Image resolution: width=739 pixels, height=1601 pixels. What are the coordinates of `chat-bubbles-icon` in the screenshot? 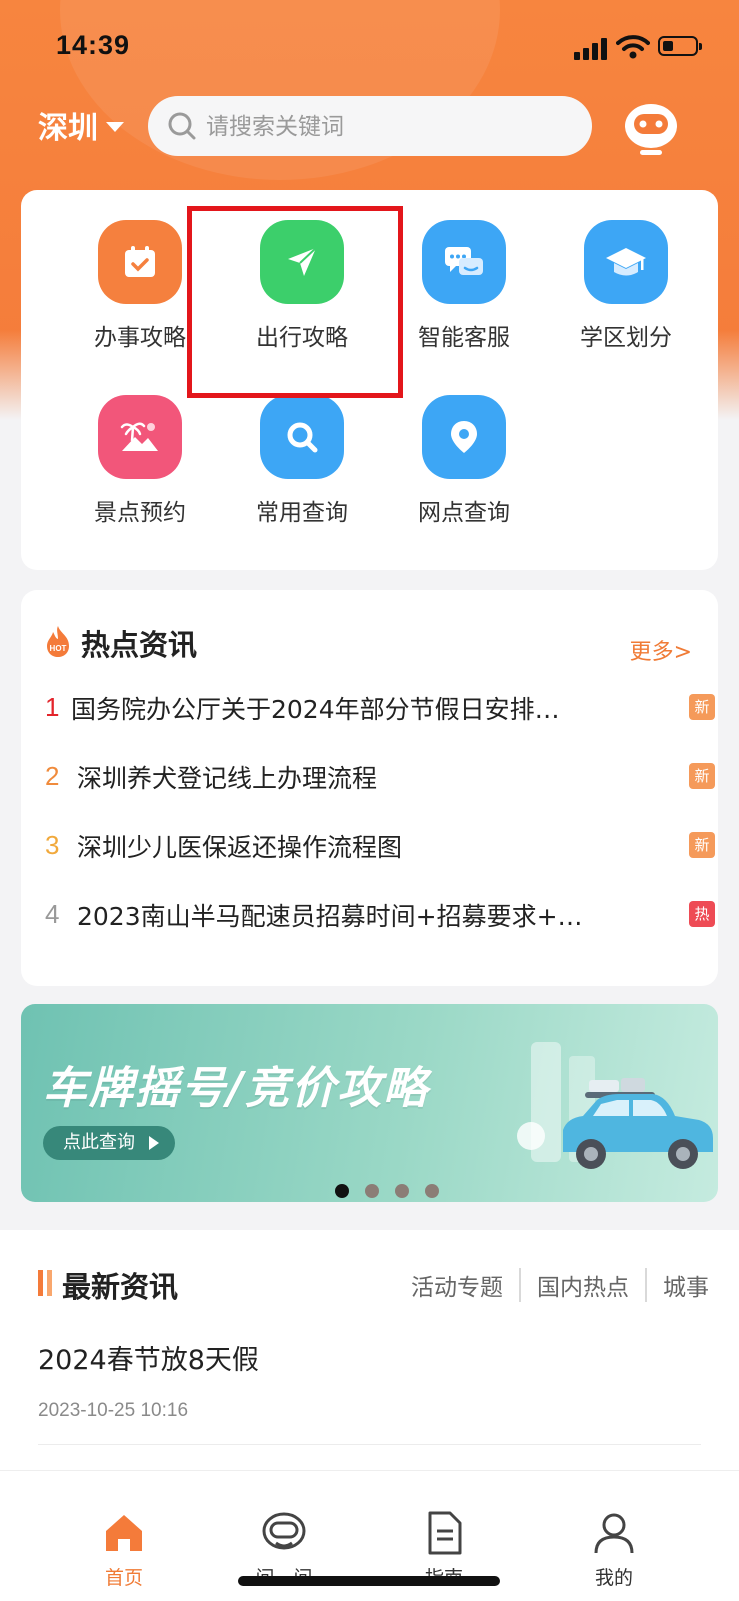 It's located at (464, 262).